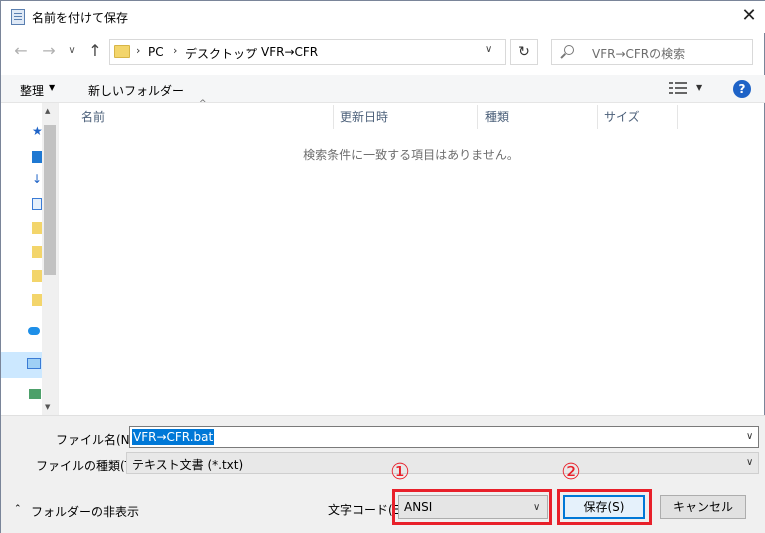 The width and height of the screenshot is (765, 533). What do you see at coordinates (47, 407) in the screenshot?
I see `scroll-down-icon: ▼` at bounding box center [47, 407].